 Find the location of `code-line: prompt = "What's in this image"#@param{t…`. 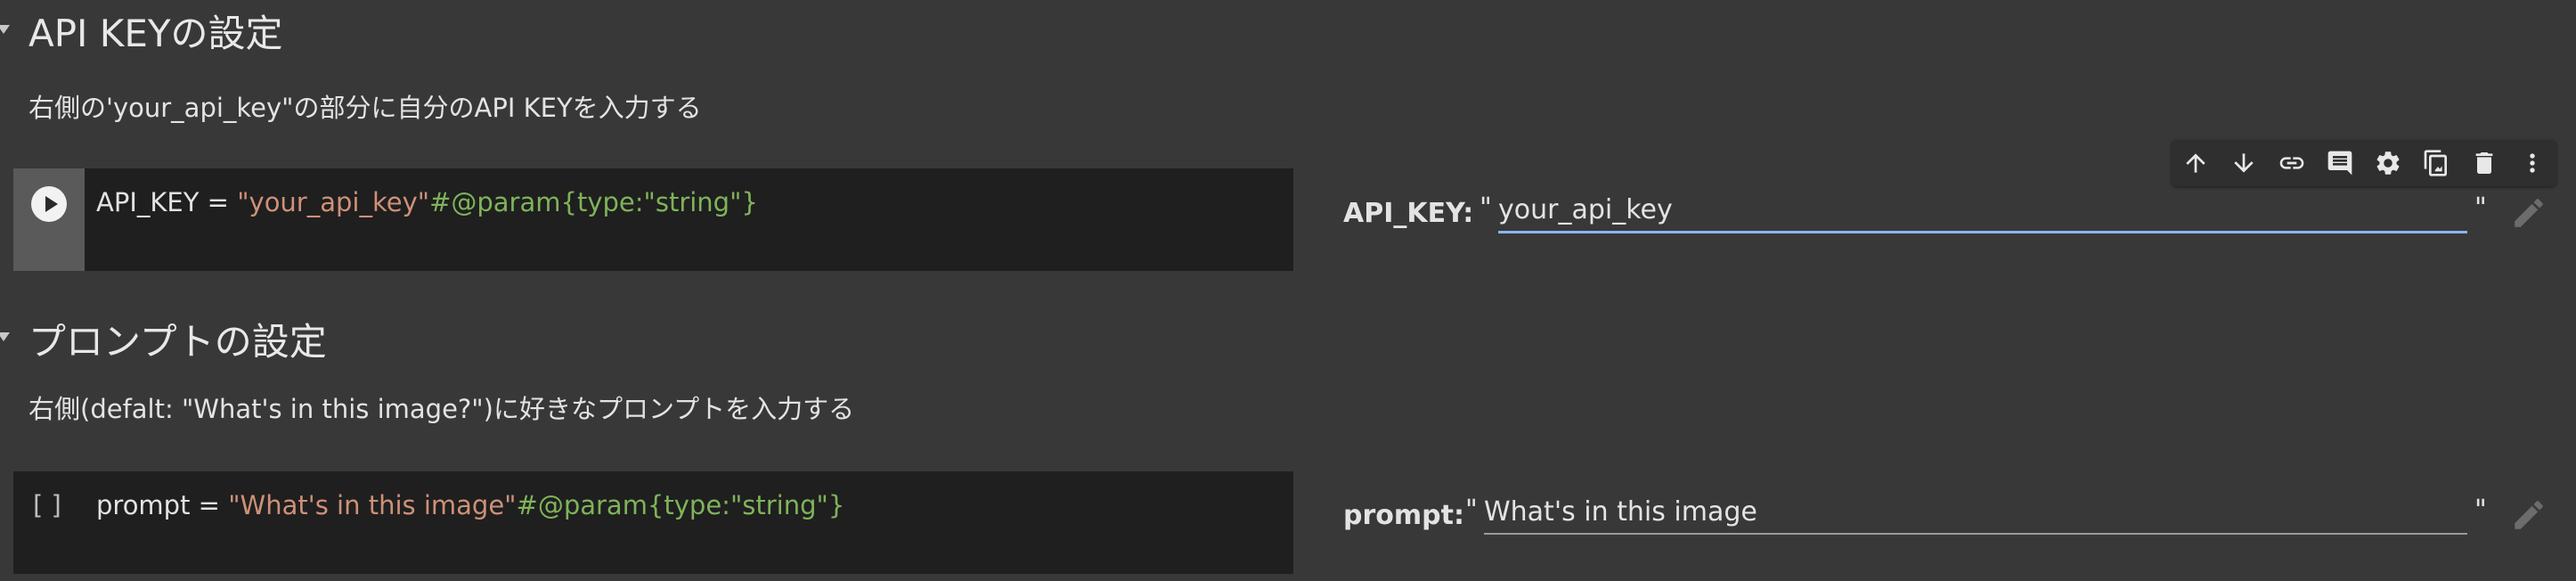

code-line: prompt = "What's in this image"#@param{t… is located at coordinates (470, 505).